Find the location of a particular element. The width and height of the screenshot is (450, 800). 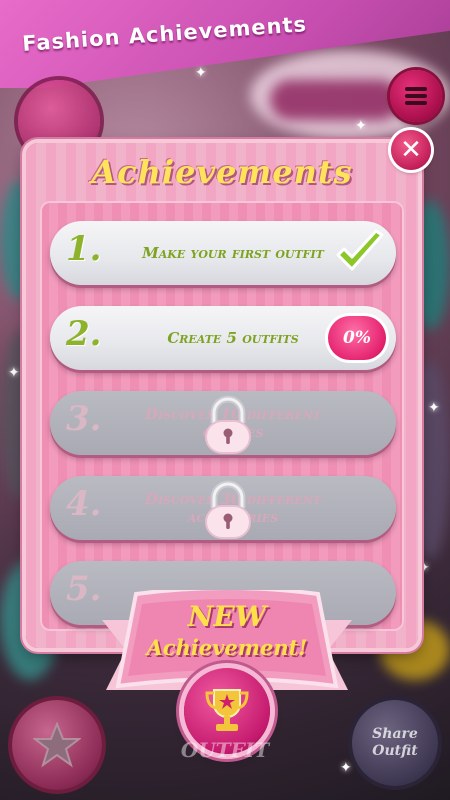

achievement-label: Make your first outfit is located at coordinates (233, 253).